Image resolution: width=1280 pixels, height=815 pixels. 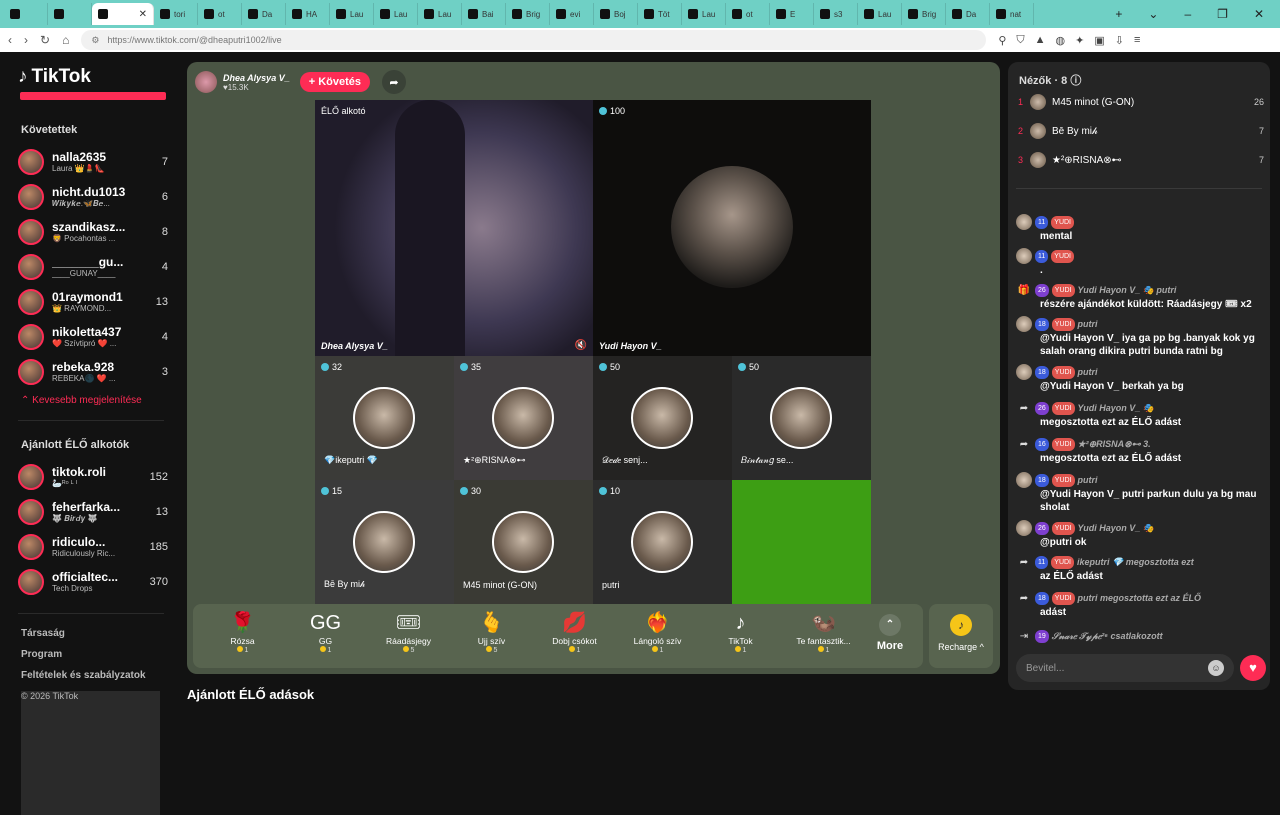 I want to click on share-icon: ➦, so click(x=394, y=82).